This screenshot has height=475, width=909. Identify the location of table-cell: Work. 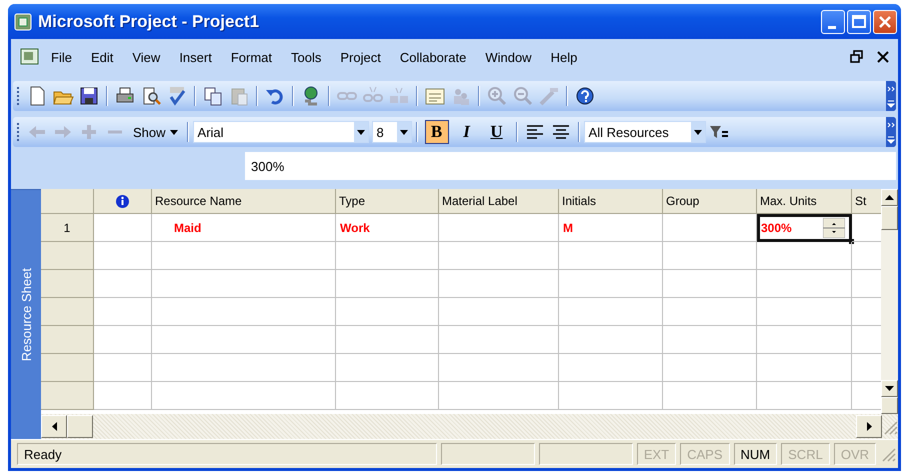
(387, 228).